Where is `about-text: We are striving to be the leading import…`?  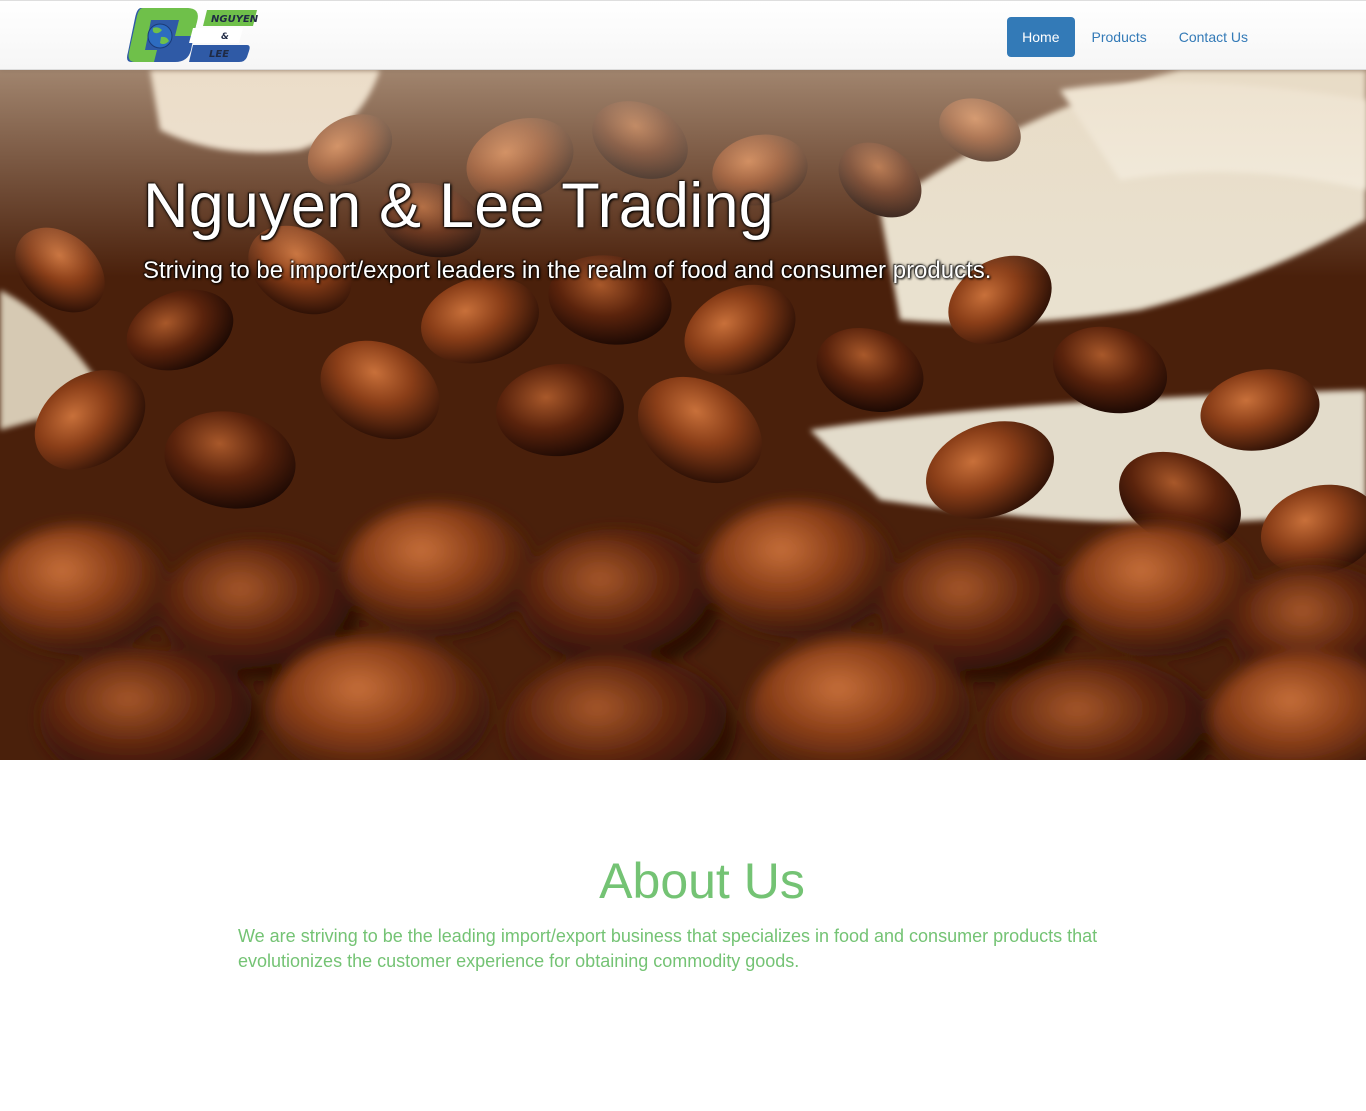 about-text: We are striving to be the leading import… is located at coordinates (668, 948).